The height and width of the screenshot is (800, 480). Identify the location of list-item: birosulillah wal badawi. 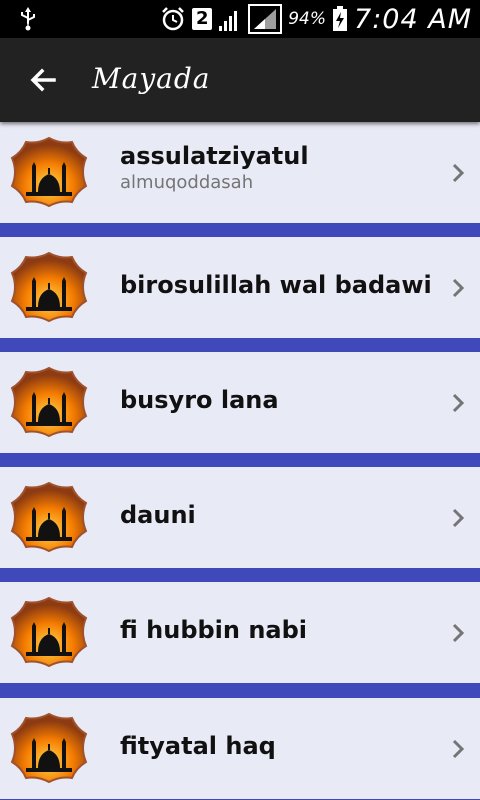
(240, 287).